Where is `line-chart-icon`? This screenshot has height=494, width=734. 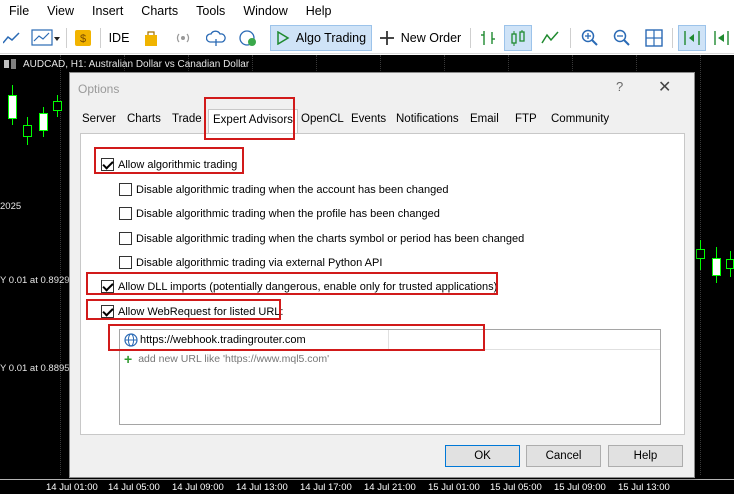
line-chart-icon is located at coordinates (550, 38).